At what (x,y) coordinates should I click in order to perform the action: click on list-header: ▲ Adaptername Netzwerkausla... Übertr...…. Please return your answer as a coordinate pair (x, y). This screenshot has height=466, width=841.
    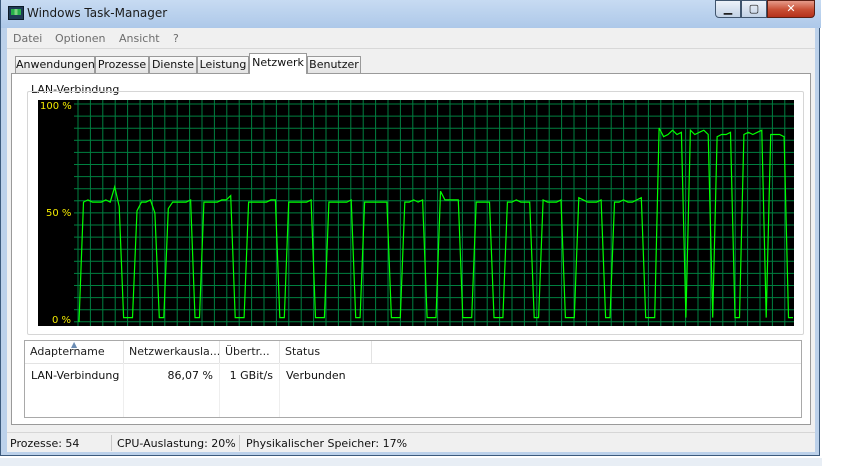
    Looking at the image, I should click on (413, 352).